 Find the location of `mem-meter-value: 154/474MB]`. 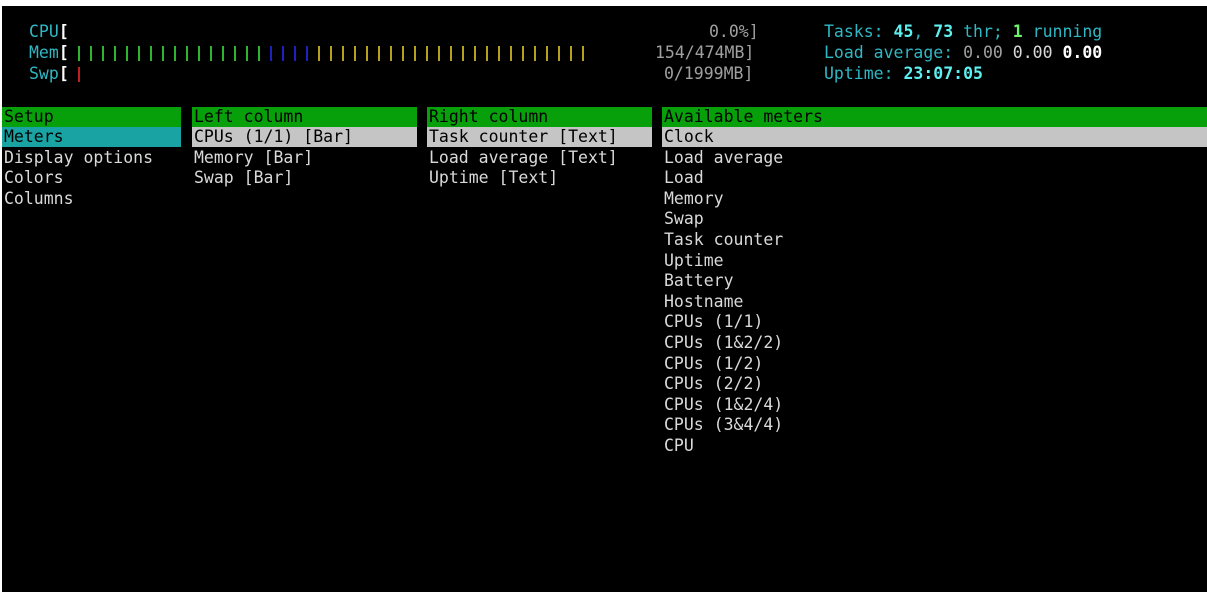

mem-meter-value: 154/474MB] is located at coordinates (705, 52).